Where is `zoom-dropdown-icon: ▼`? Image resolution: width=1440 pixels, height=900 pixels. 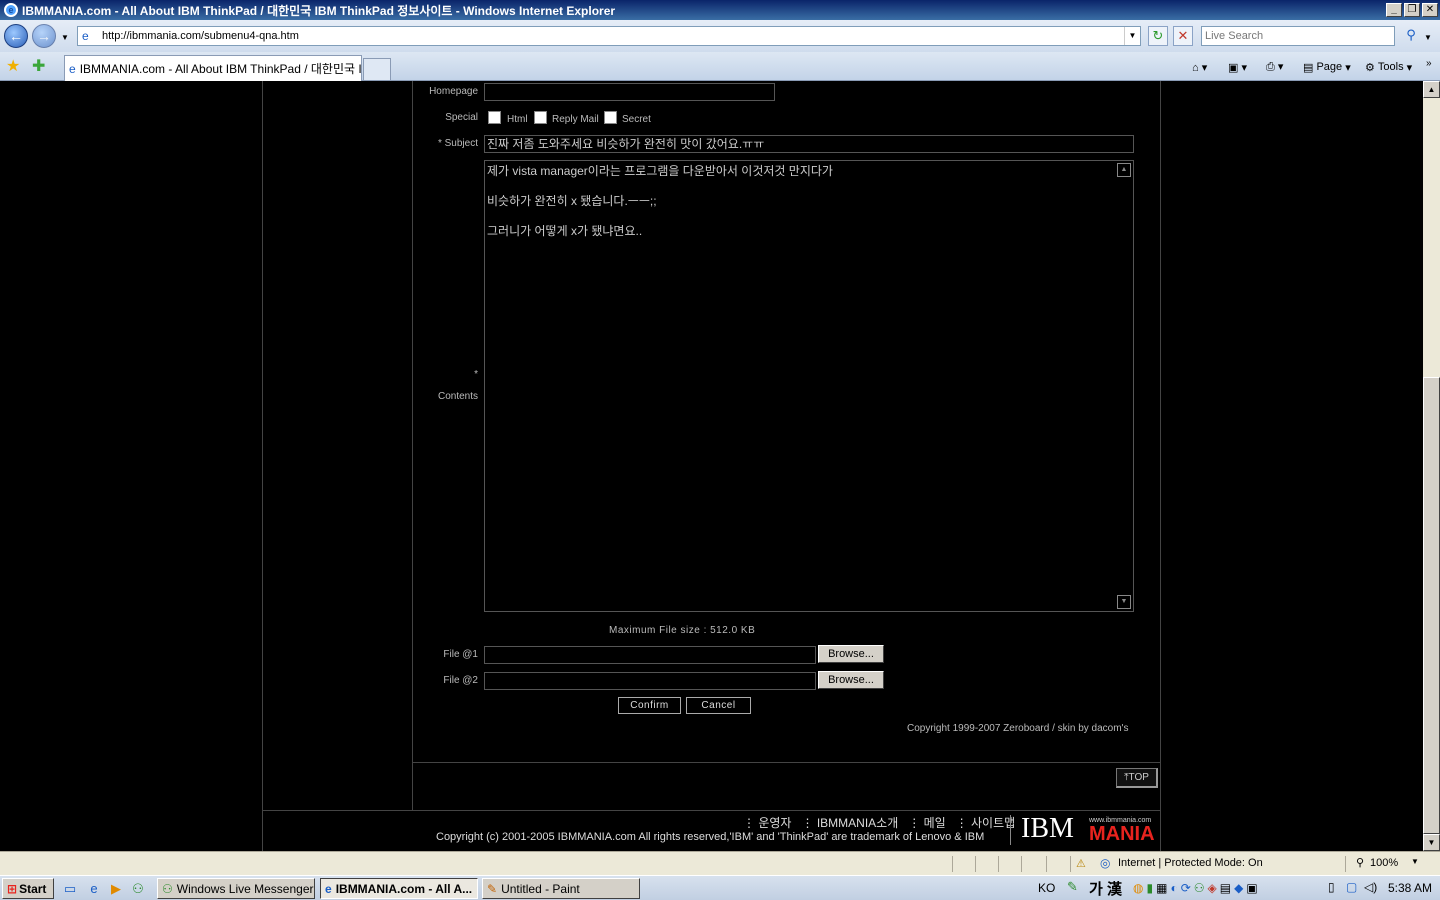
zoom-dropdown-icon: ▼ is located at coordinates (1415, 861).